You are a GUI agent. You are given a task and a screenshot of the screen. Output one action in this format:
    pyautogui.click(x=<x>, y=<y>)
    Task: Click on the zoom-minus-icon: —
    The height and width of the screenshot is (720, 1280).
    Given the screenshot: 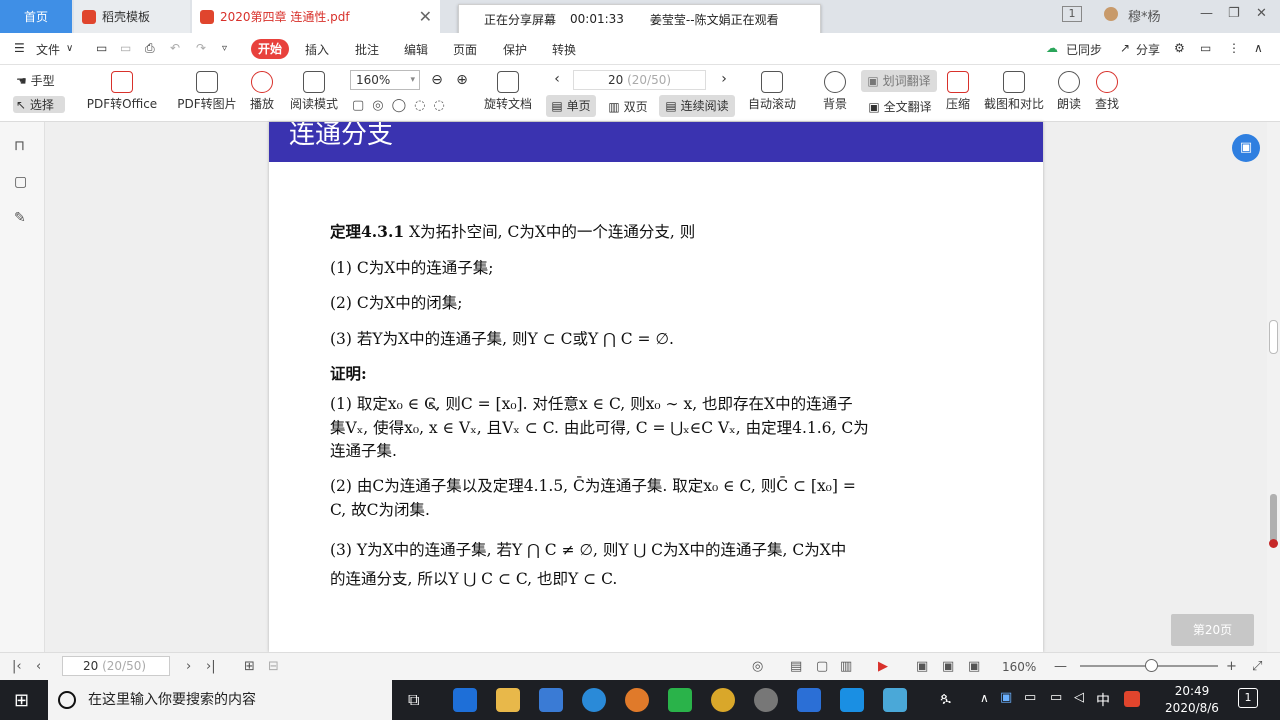 What is the action you would take?
    pyautogui.click(x=1060, y=666)
    